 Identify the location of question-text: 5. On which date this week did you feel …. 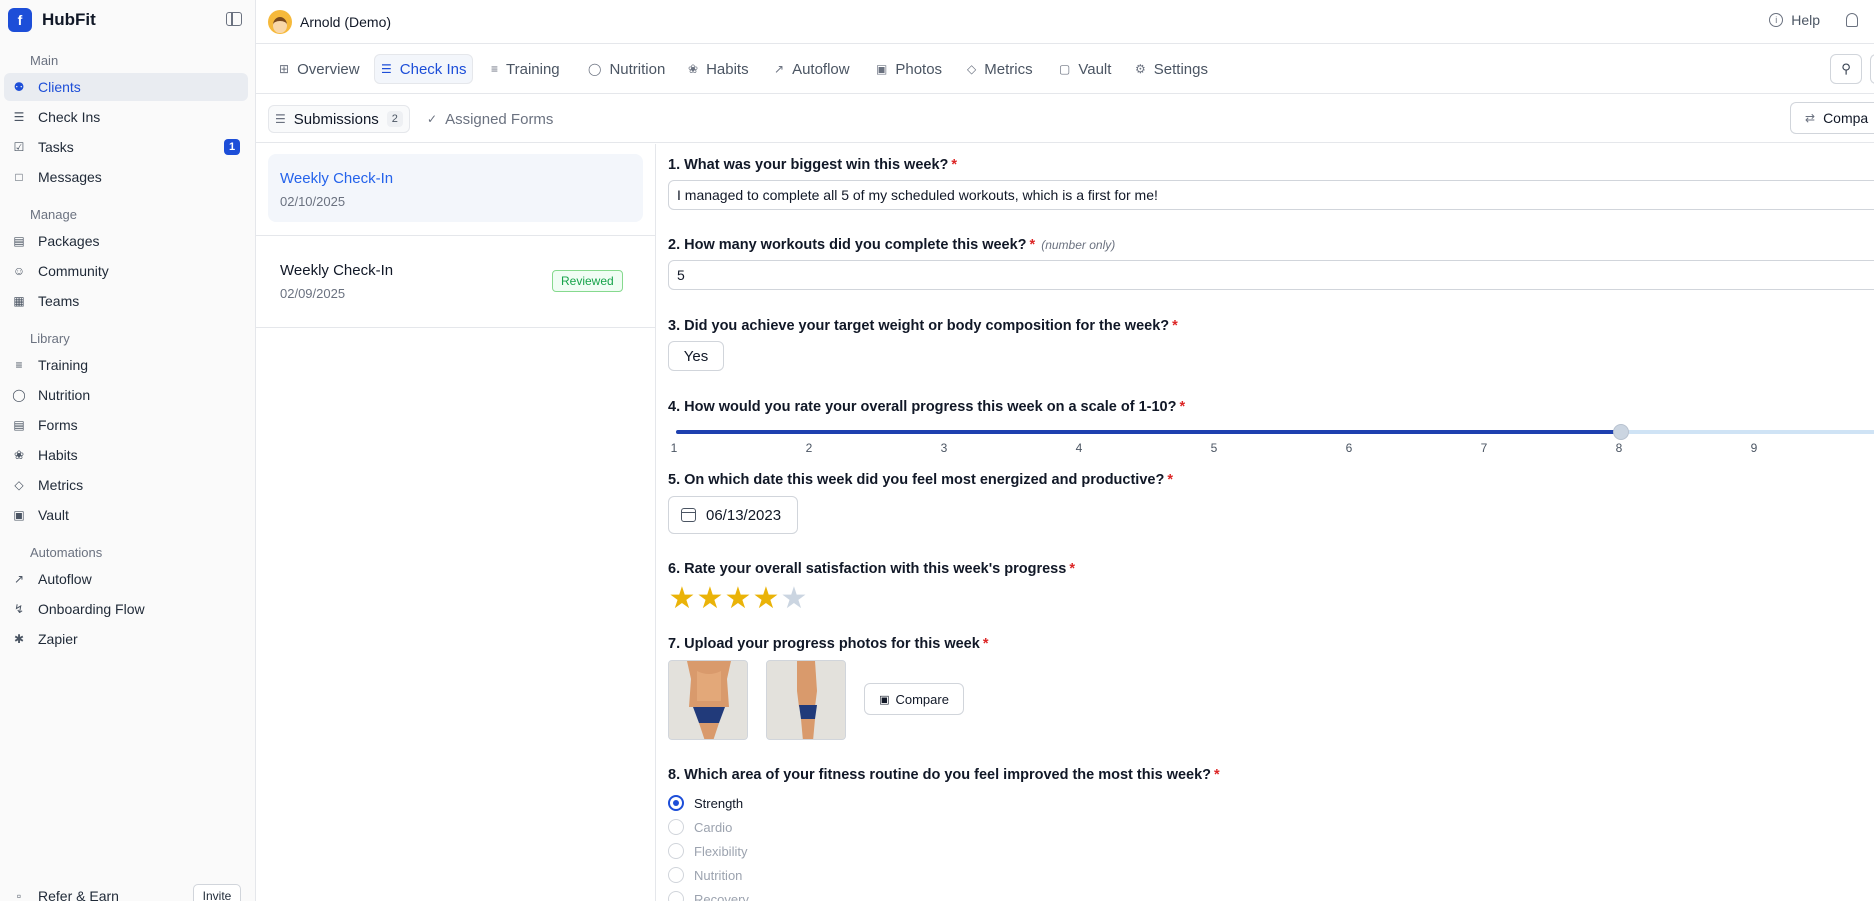
(916, 480).